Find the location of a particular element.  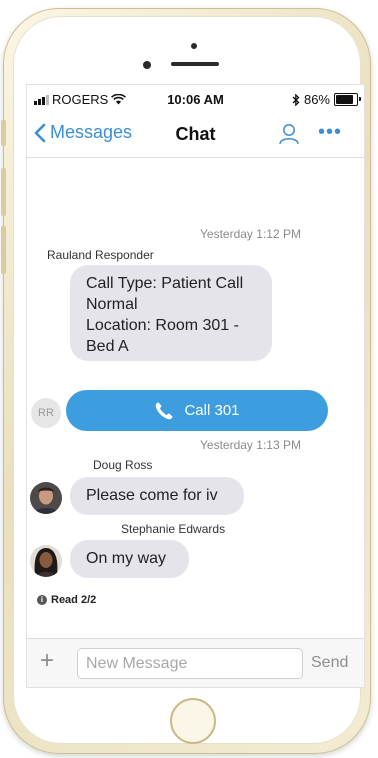

status-bar: ROGERS 10:06 AM 86% is located at coordinates (195, 99).